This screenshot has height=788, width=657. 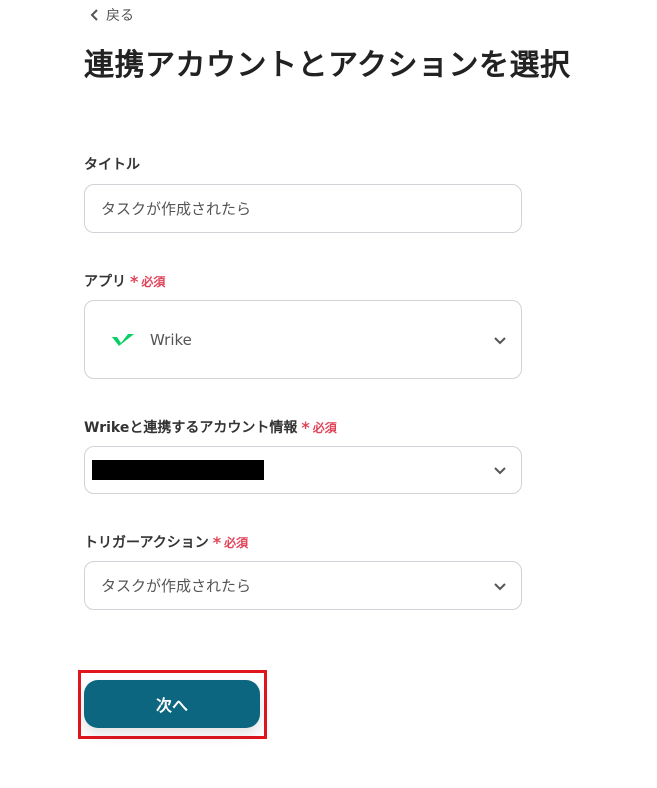 I want to click on back-link: 戻る, so click(x=112, y=15).